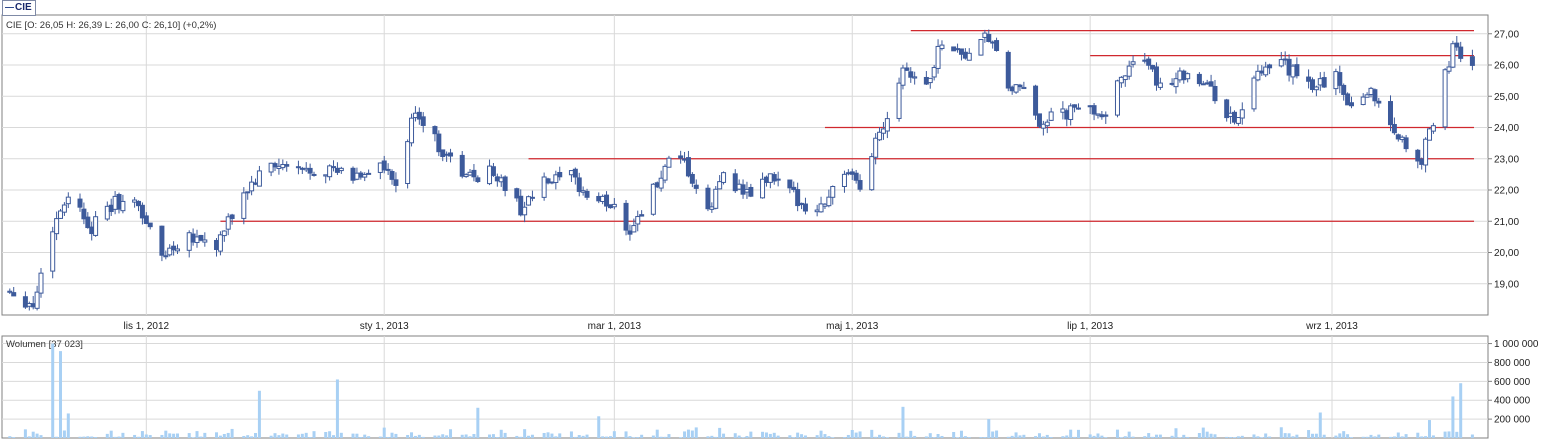 The height and width of the screenshot is (445, 1542). I want to click on volume-y-tick-label: 1 000 000, so click(1516, 344).